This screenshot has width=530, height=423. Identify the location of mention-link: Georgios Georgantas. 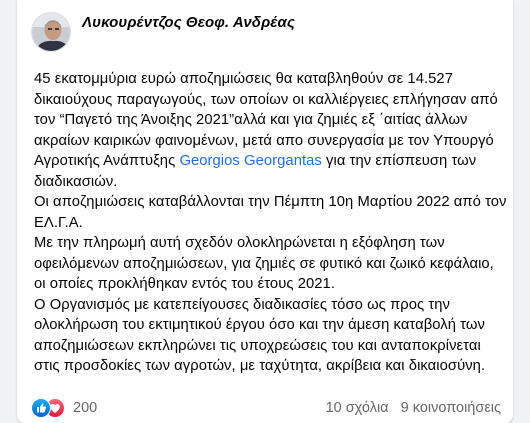
(250, 161).